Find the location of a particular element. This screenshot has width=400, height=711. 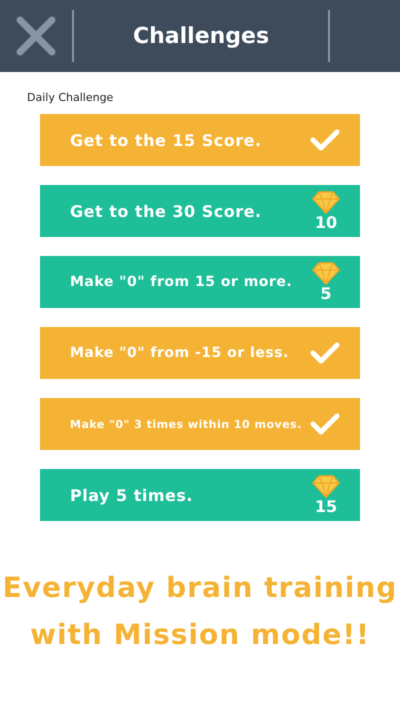

reward-count: 15 is located at coordinates (326, 507).